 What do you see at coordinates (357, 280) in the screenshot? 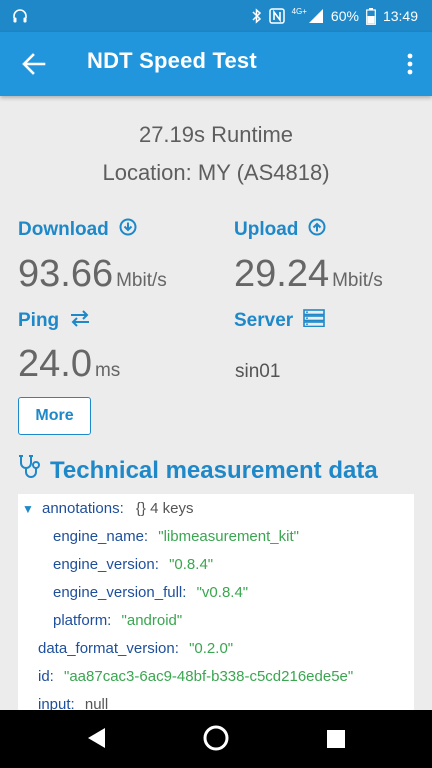
I see `upload-unit: Mbit/s` at bounding box center [357, 280].